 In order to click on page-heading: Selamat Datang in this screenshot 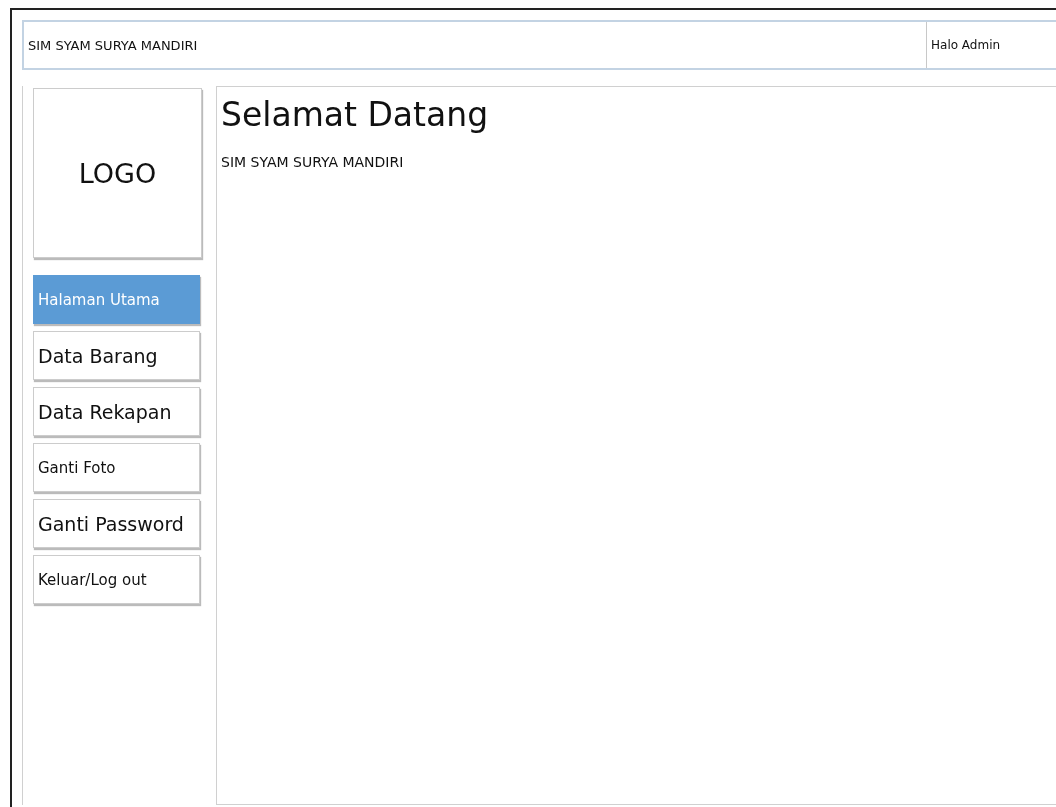, I will do `click(355, 114)`.